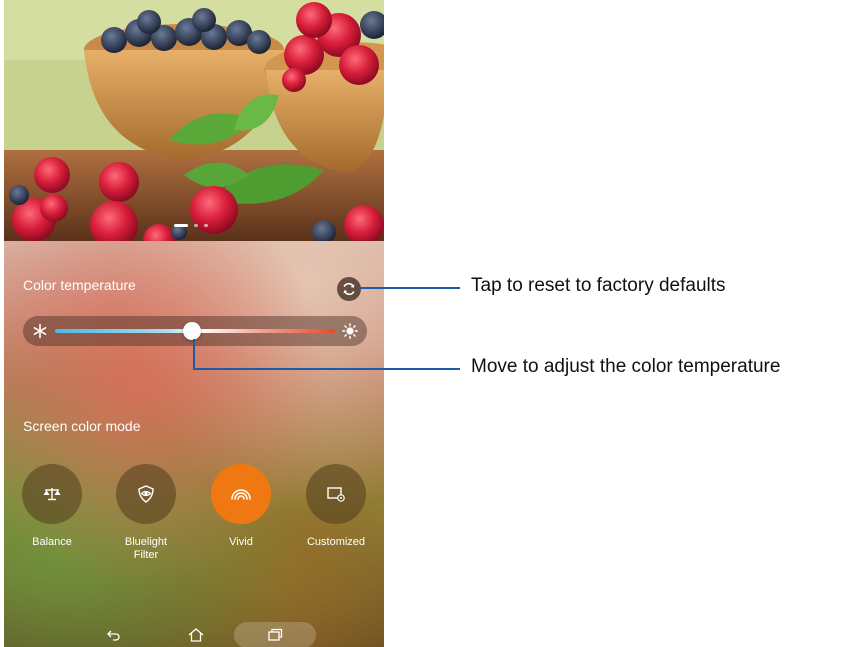 This screenshot has height=647, width=842. I want to click on eye-shield-icon, so click(146, 494).